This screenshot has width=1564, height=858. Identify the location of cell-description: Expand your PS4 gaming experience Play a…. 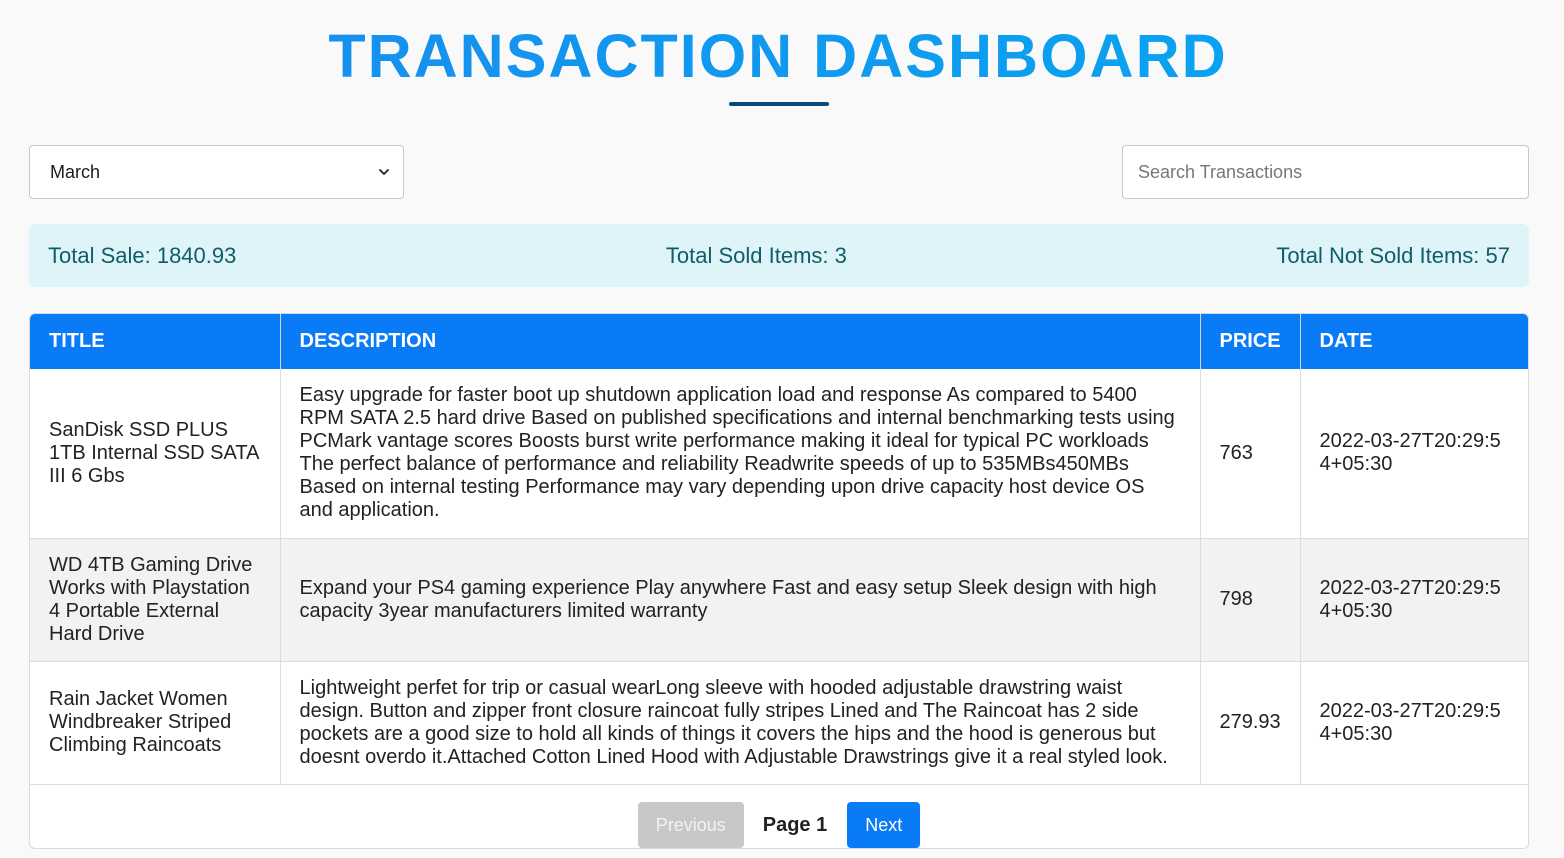
(740, 600).